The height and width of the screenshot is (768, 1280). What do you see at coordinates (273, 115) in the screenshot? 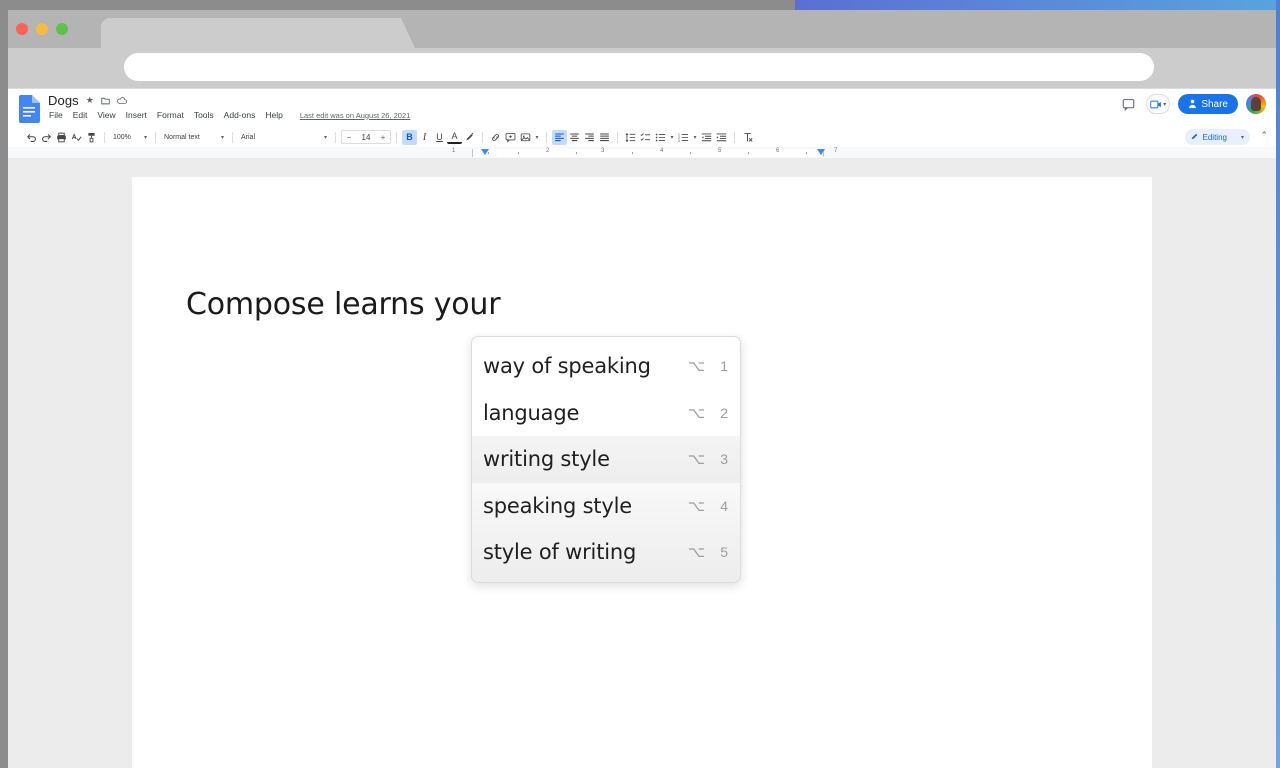
I see `menu-help: Help` at bounding box center [273, 115].